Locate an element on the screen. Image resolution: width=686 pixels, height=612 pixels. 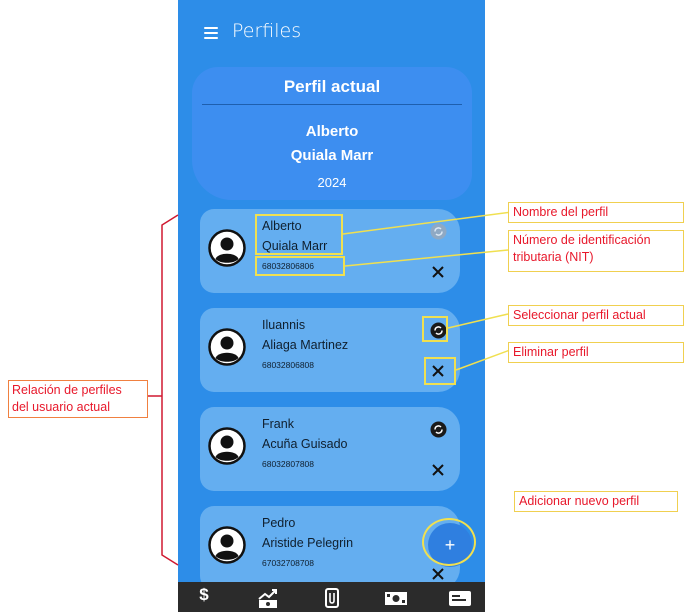
divider is located at coordinates (332, 104).